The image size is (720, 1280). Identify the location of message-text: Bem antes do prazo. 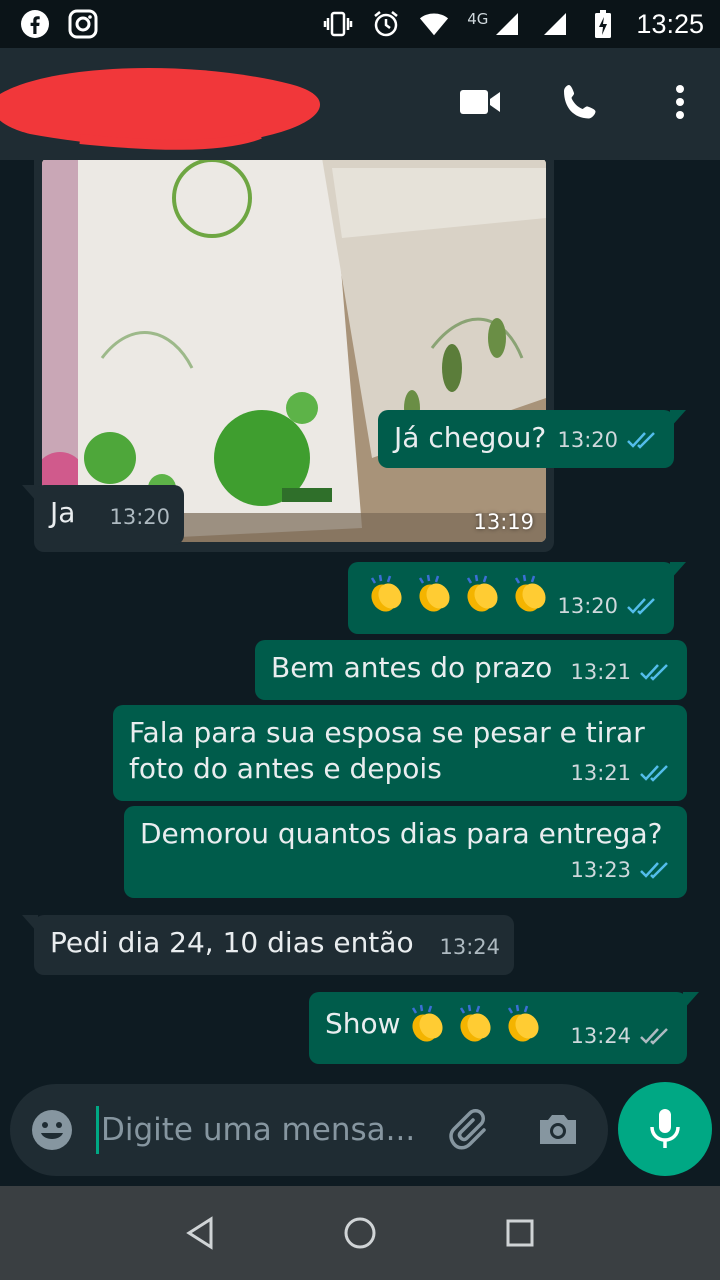
(412, 667).